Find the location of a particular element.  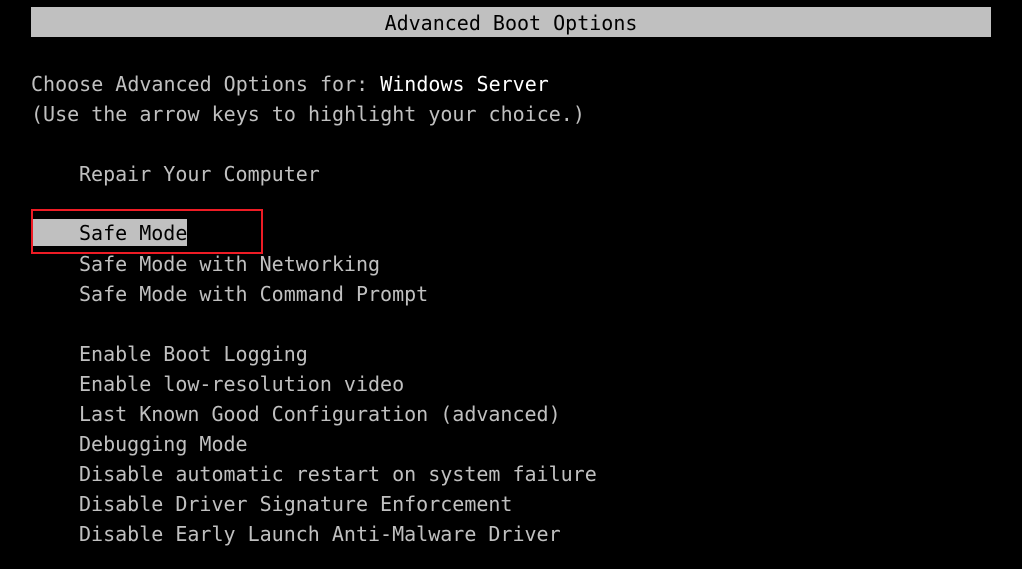

os-name: Windows Server is located at coordinates (464, 84).